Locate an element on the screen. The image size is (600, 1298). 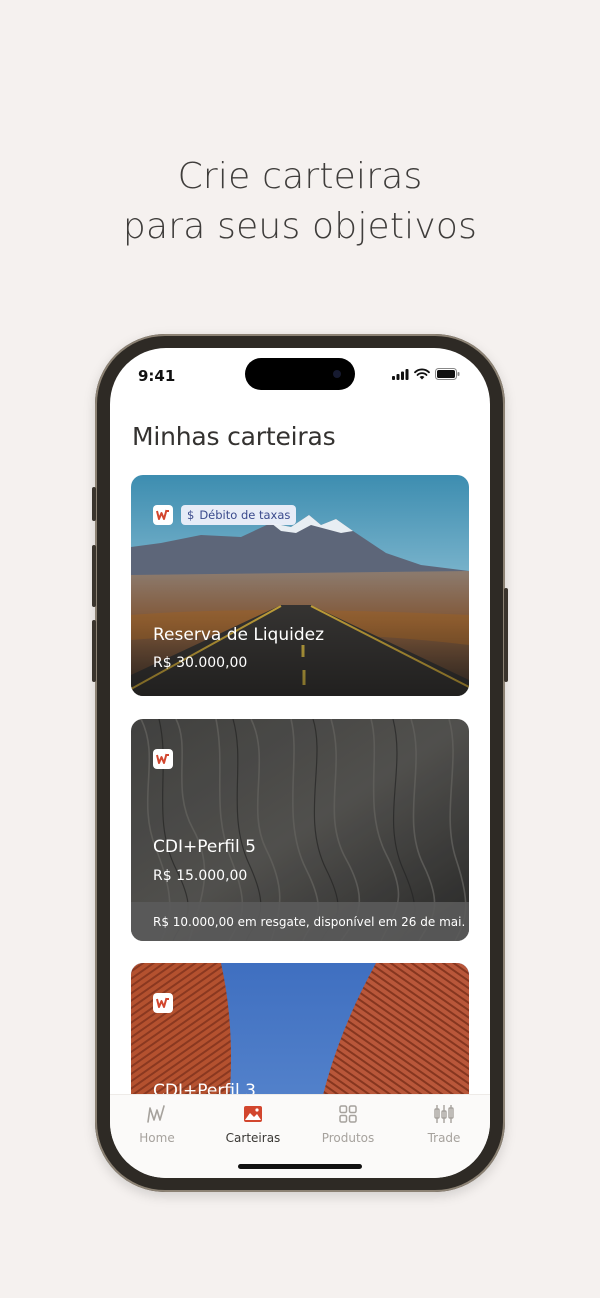
tab-home: Home is located at coordinates (157, 1126).